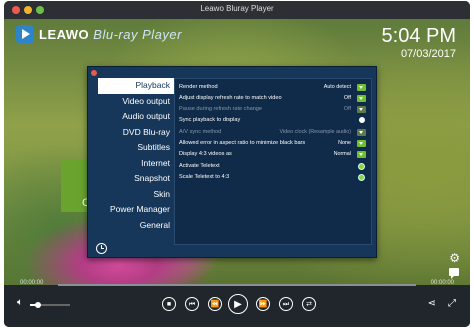  I want to click on logo-text: LEAWO Blu-ray Player, so click(110, 34).